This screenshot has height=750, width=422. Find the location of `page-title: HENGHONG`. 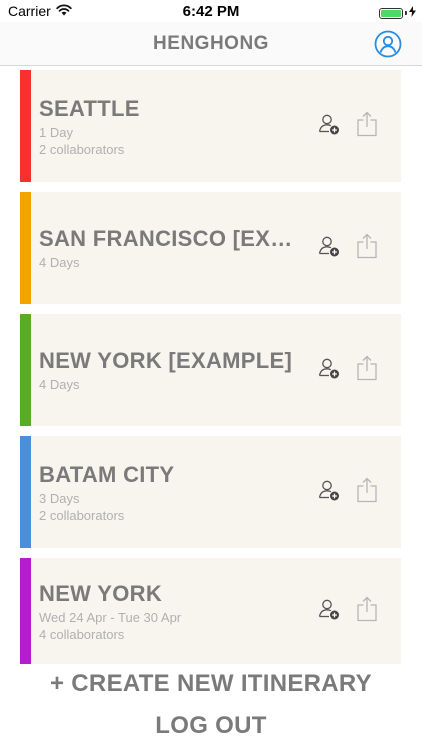

page-title: HENGHONG is located at coordinates (211, 43).